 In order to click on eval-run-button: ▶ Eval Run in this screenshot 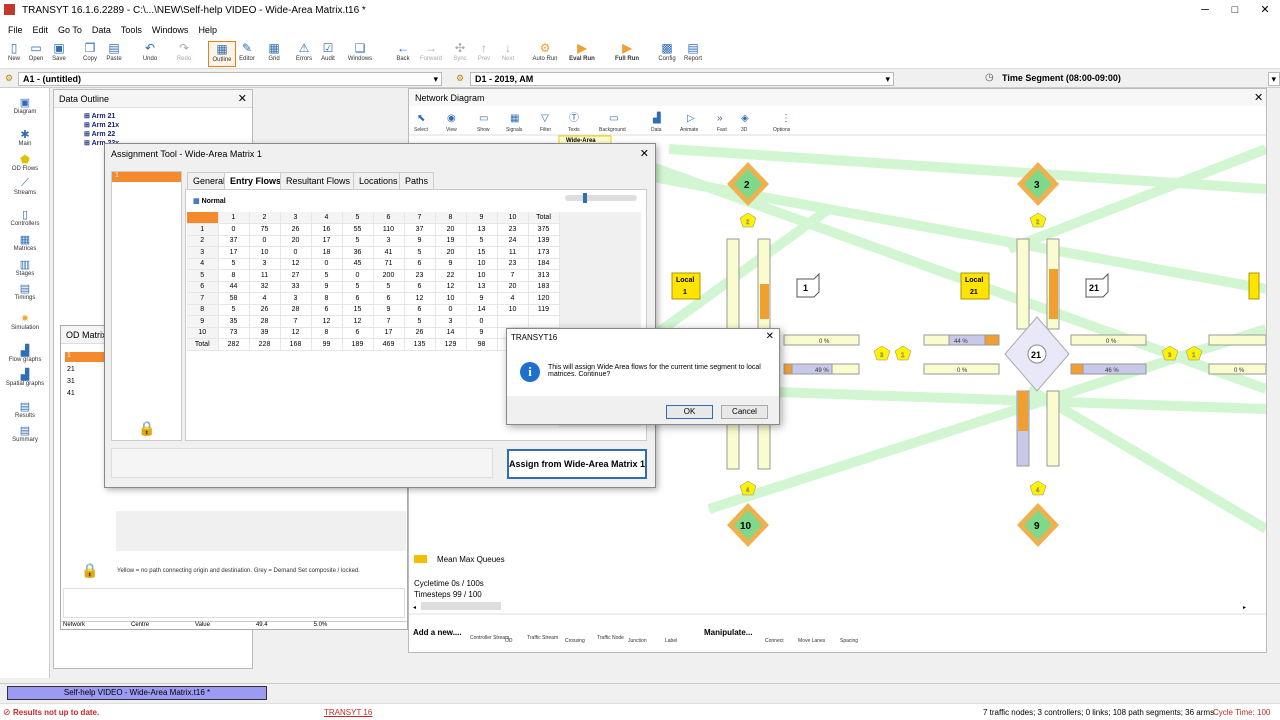, I will do `click(582, 54)`.